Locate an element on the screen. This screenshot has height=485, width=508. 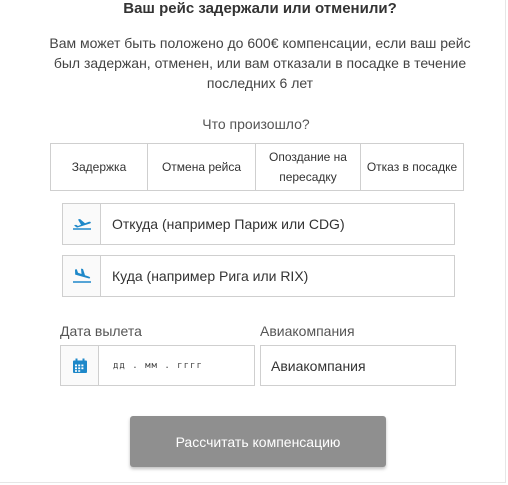
airline-input: Авиакомпания is located at coordinates (358, 365).